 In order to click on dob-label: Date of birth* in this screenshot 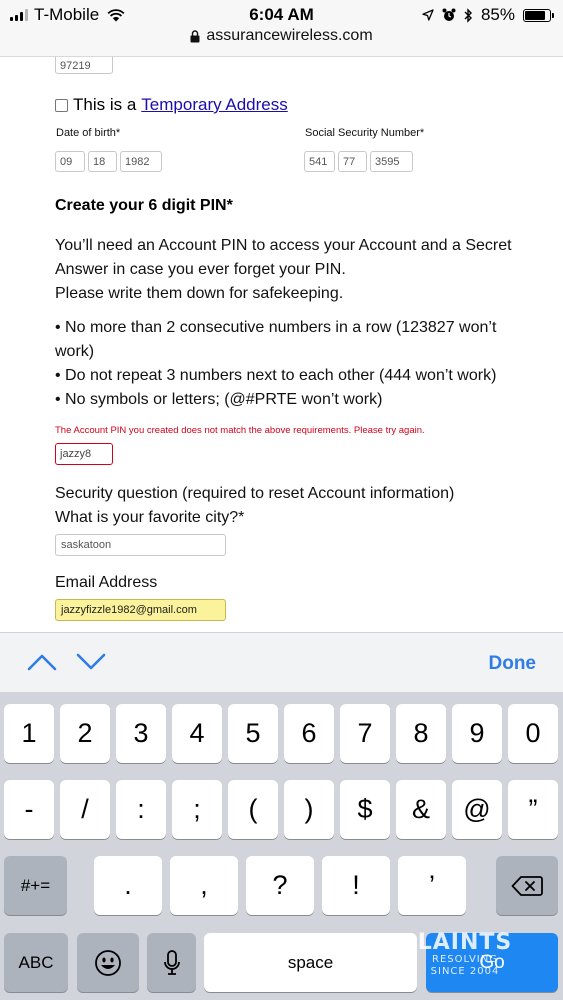, I will do `click(88, 133)`.